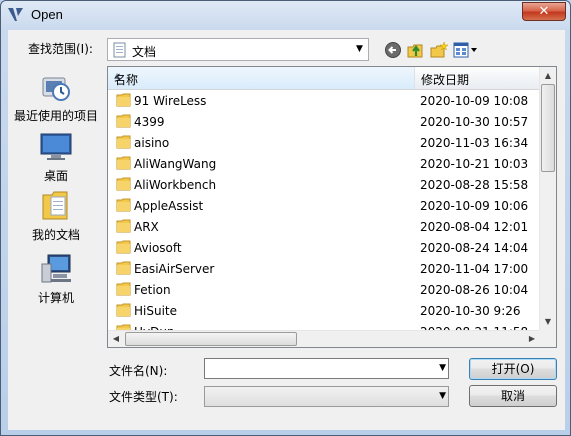 This screenshot has width=571, height=436. I want to click on scroll-up-icon: ▲, so click(548, 75).